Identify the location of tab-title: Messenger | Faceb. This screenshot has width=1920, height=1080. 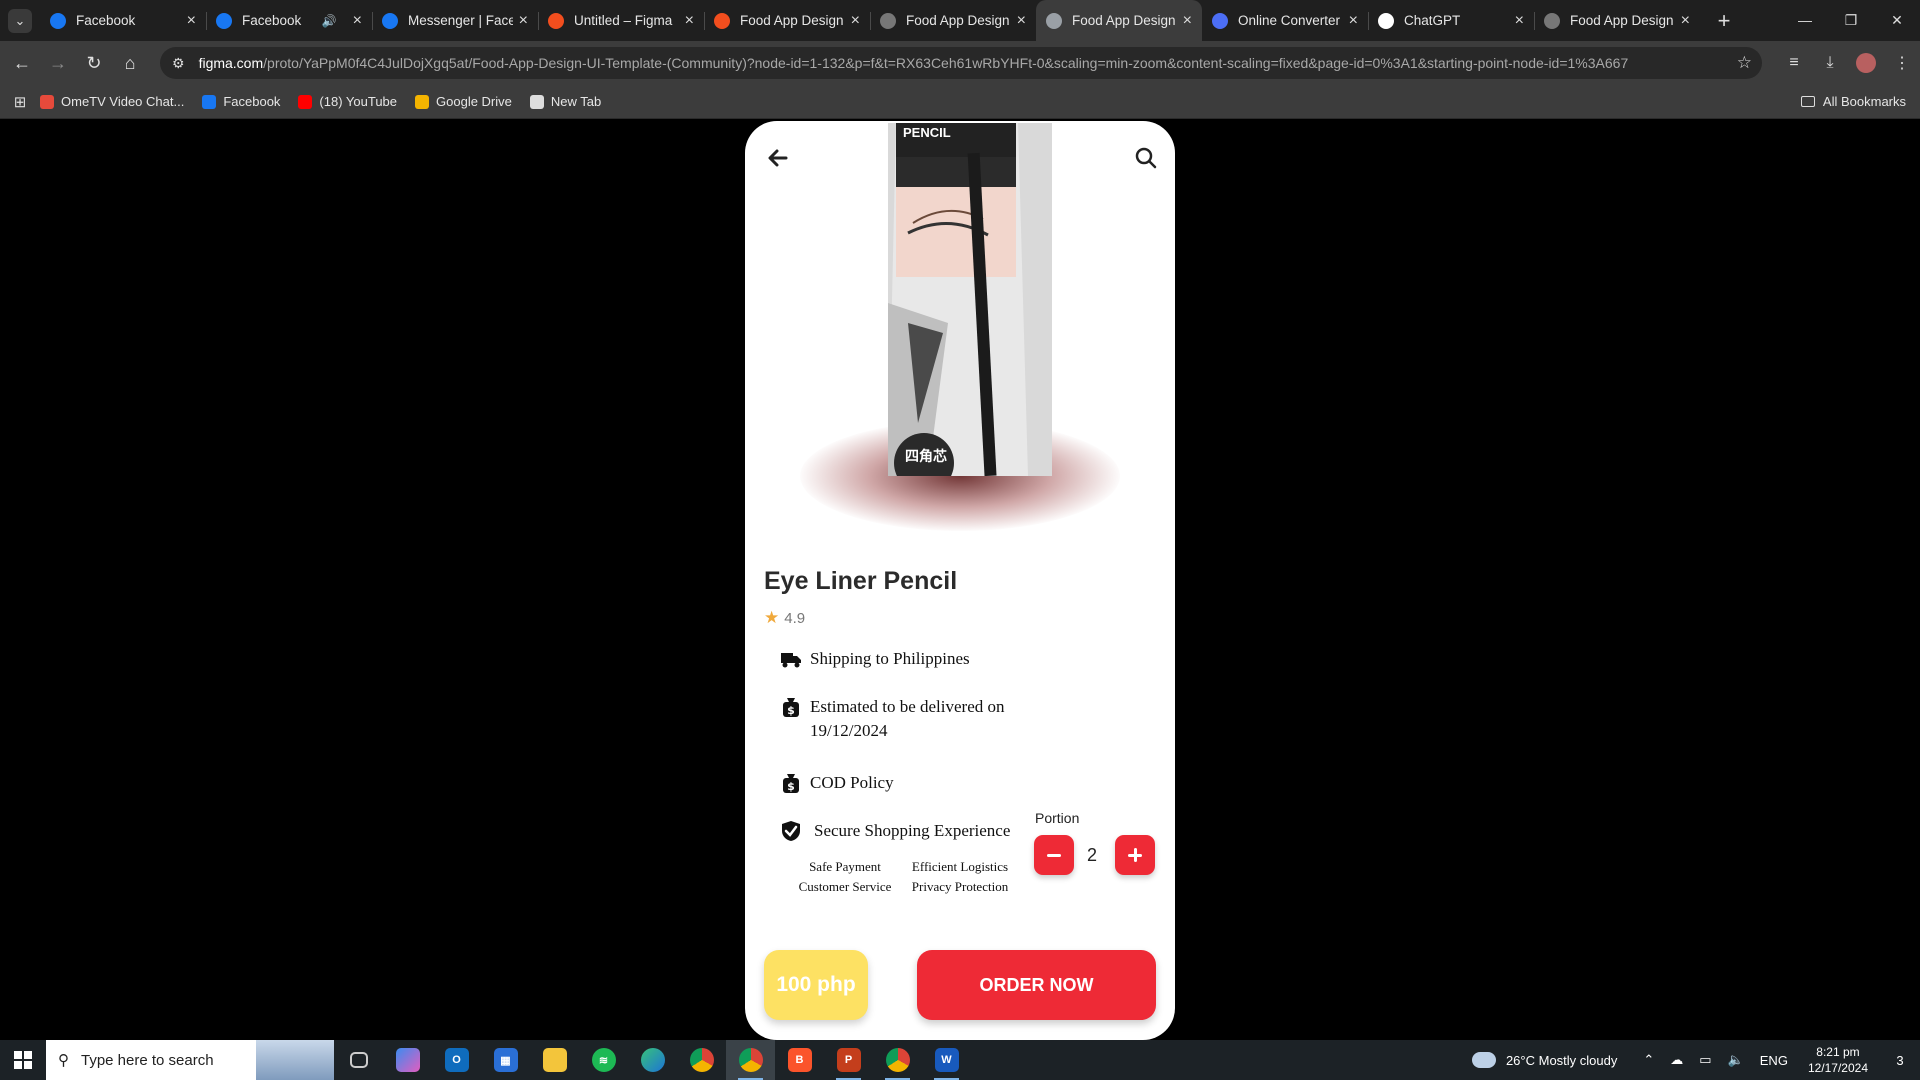
(460, 20).